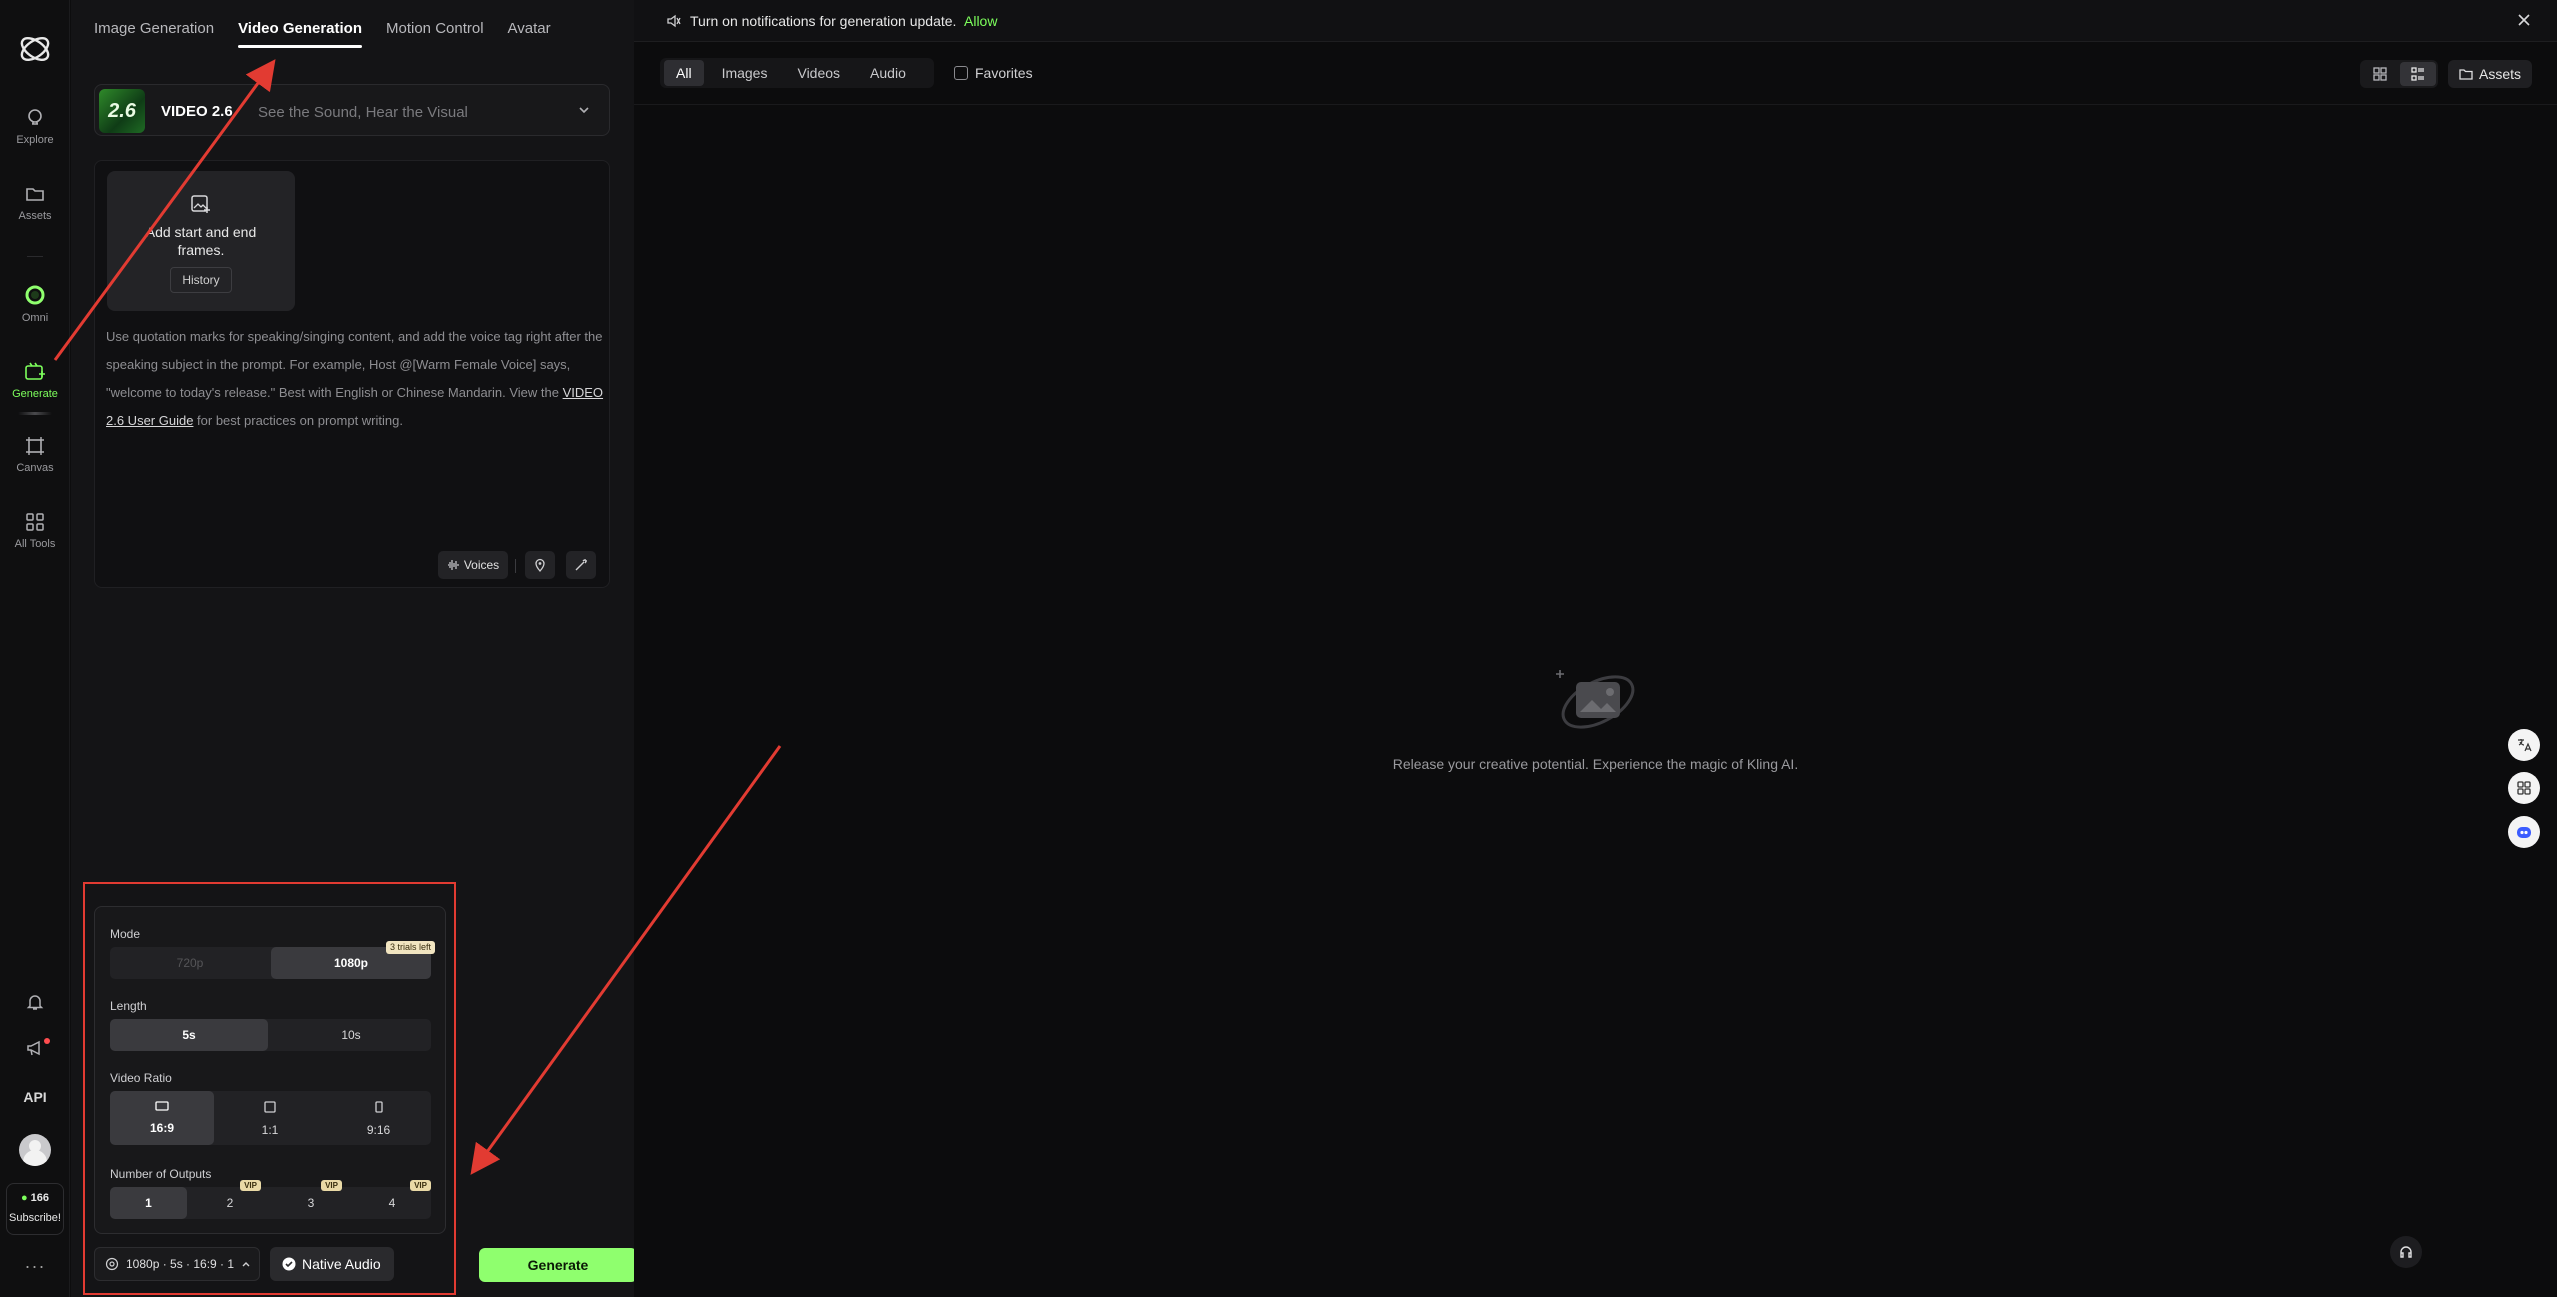  Describe the element at coordinates (35, 371) in the screenshot. I see `generate-icon` at that location.